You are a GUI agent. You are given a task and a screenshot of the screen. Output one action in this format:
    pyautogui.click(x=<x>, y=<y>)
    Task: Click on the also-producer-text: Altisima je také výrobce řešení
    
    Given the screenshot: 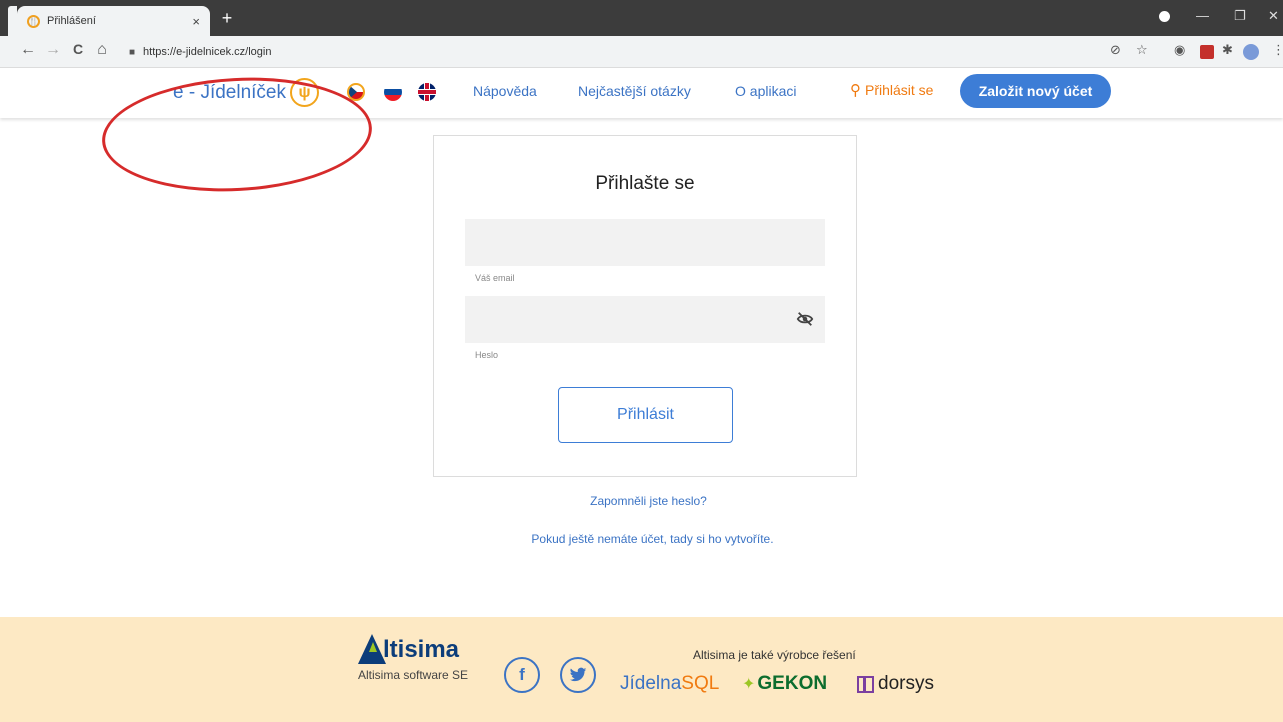 What is the action you would take?
    pyautogui.click(x=774, y=655)
    